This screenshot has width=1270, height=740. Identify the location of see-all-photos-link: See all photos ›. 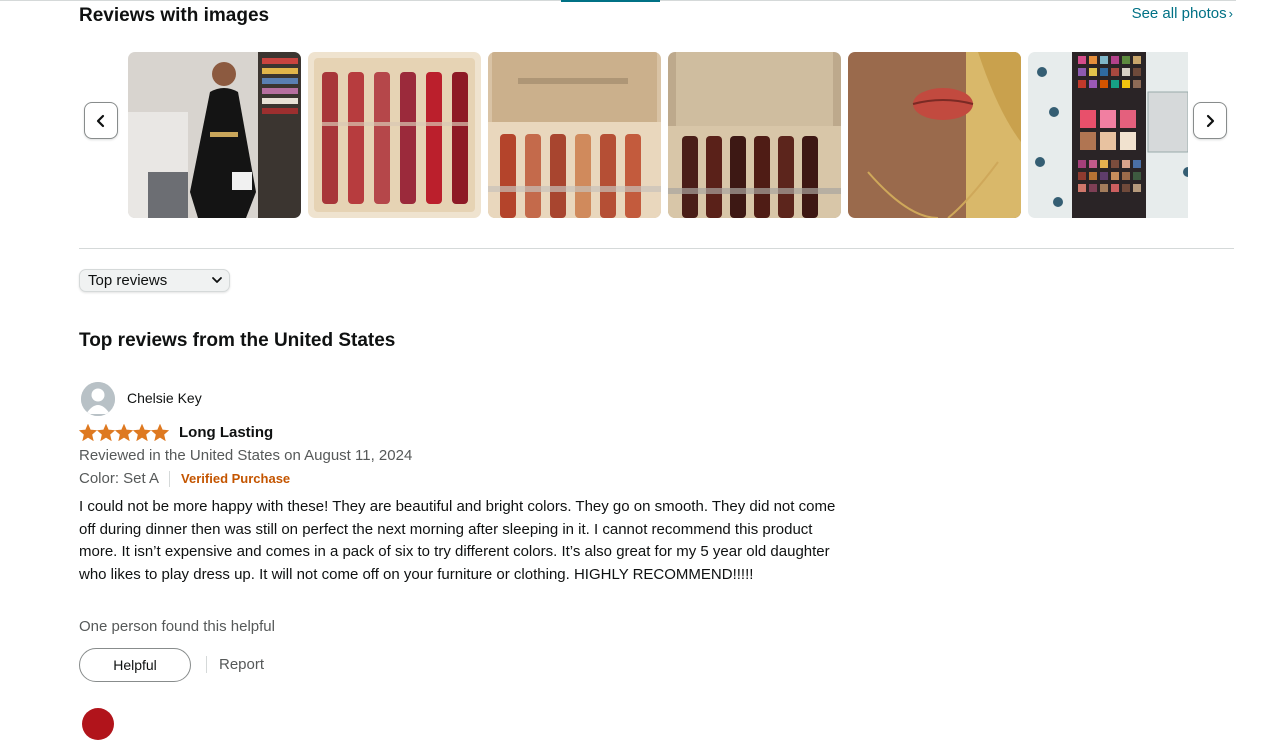
(1182, 13).